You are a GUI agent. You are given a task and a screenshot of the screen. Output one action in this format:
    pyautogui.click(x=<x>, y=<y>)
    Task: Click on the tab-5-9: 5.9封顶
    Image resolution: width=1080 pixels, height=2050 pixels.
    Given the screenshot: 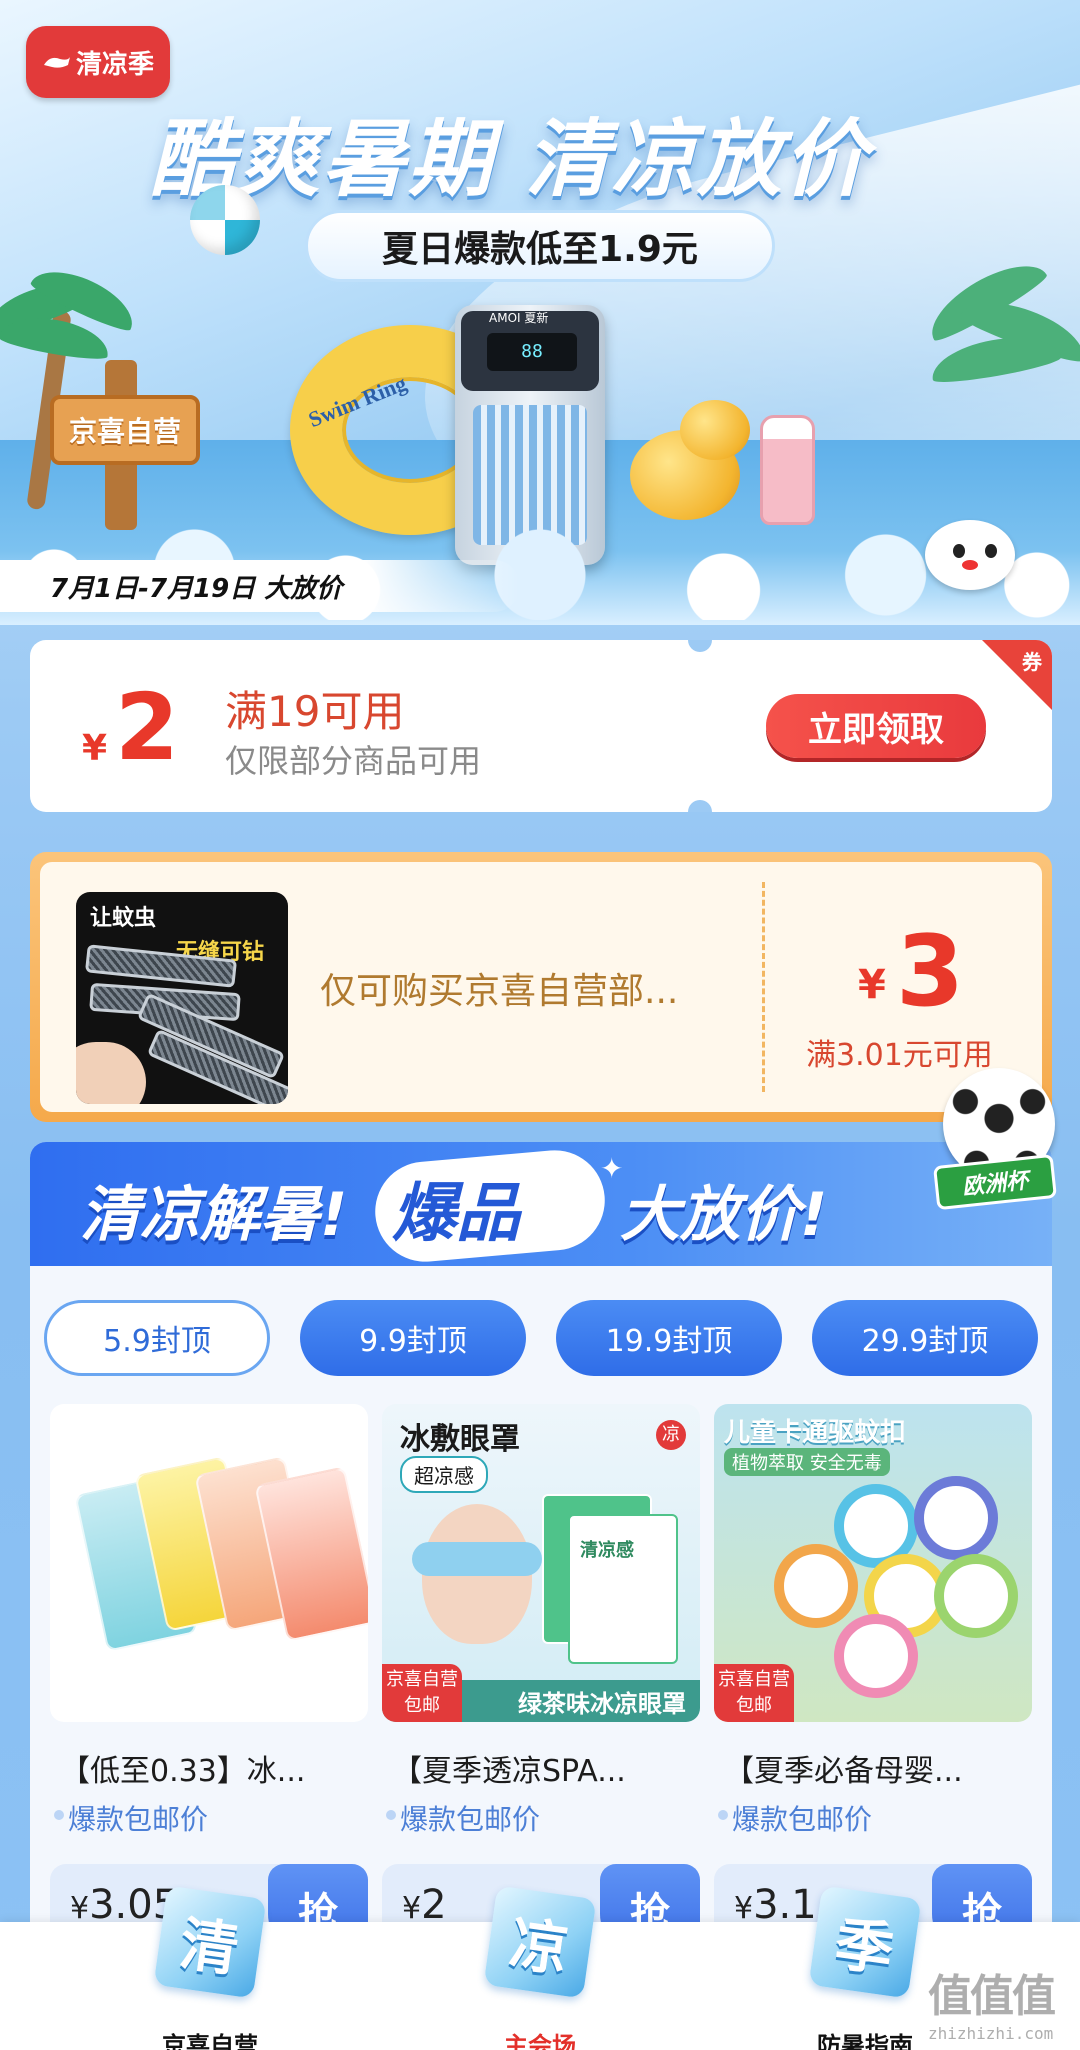 What is the action you would take?
    pyautogui.click(x=157, y=1338)
    